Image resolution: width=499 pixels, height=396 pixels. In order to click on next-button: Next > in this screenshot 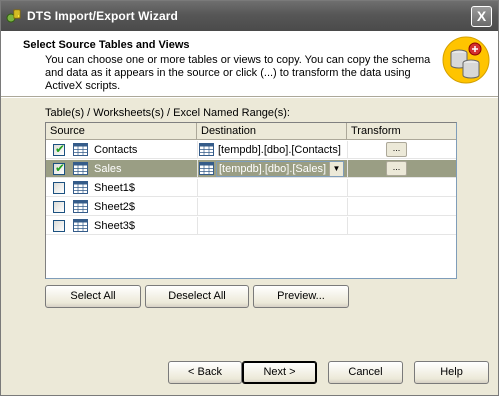, I will do `click(279, 372)`.